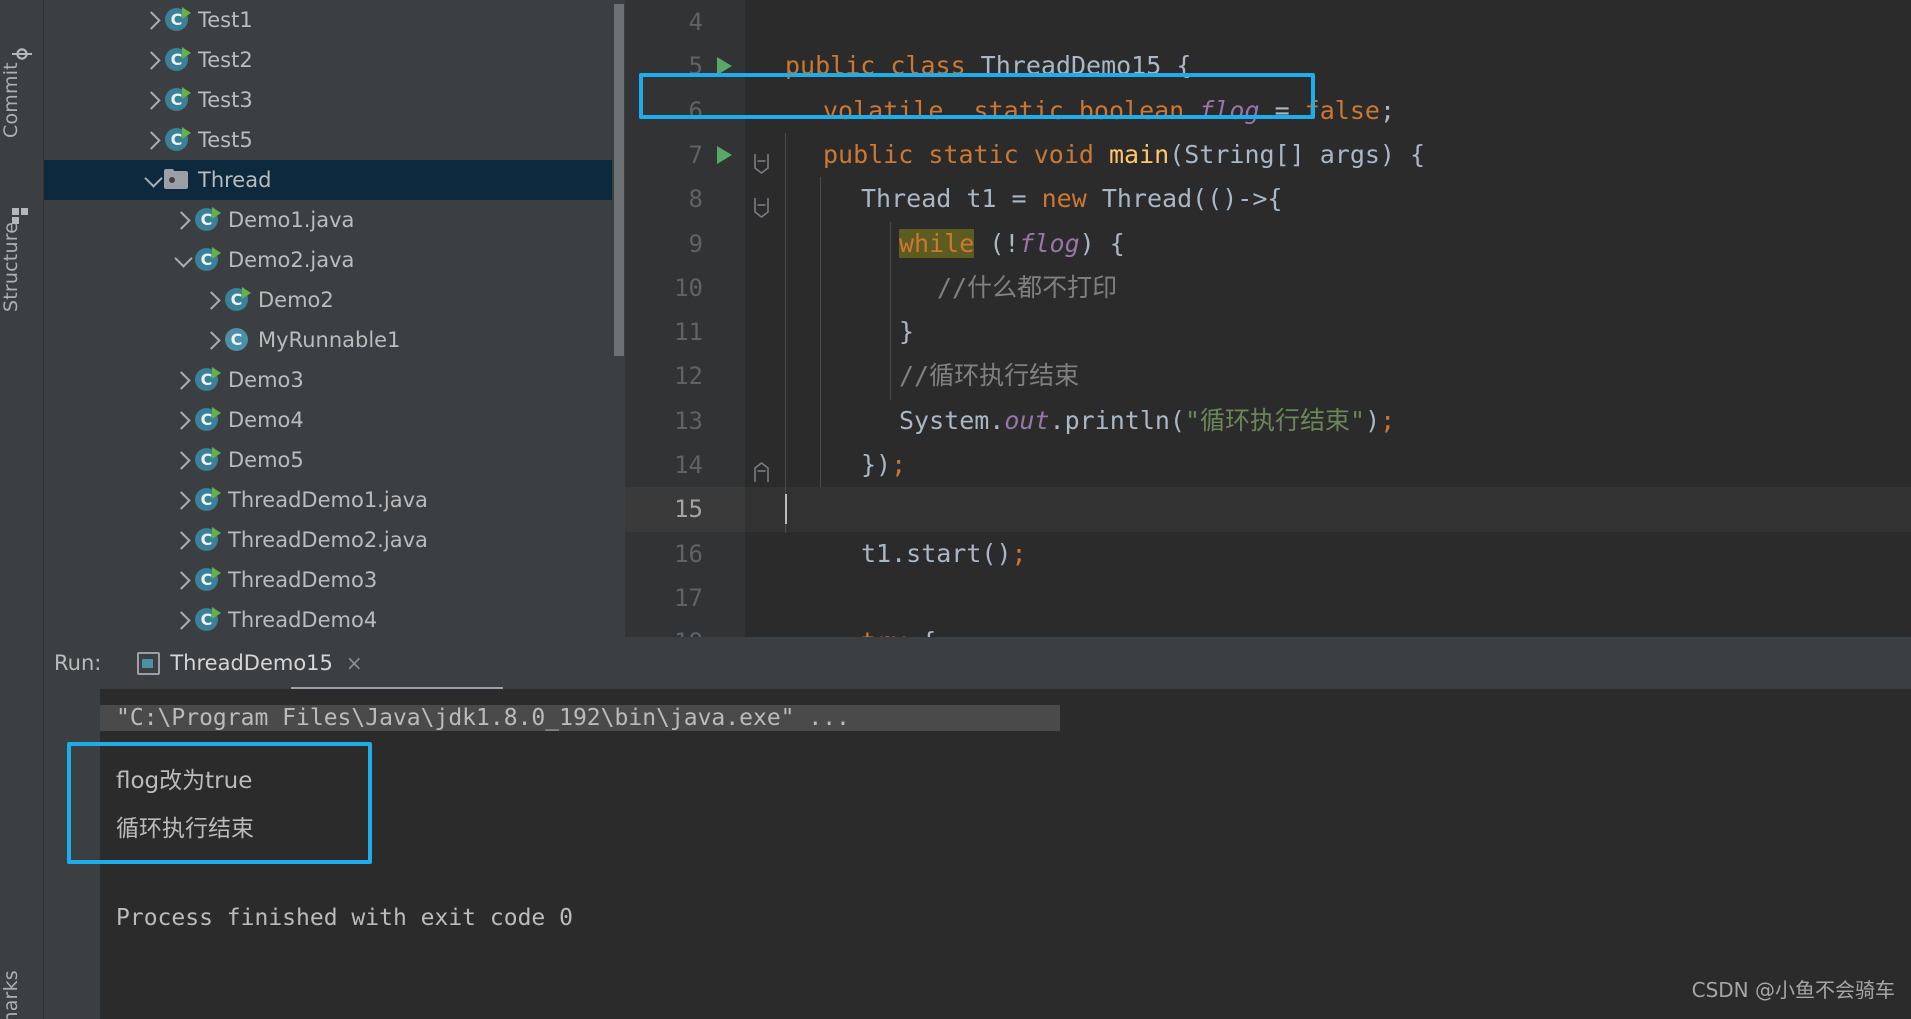  What do you see at coordinates (907, 332) in the screenshot?
I see `code-text: }` at bounding box center [907, 332].